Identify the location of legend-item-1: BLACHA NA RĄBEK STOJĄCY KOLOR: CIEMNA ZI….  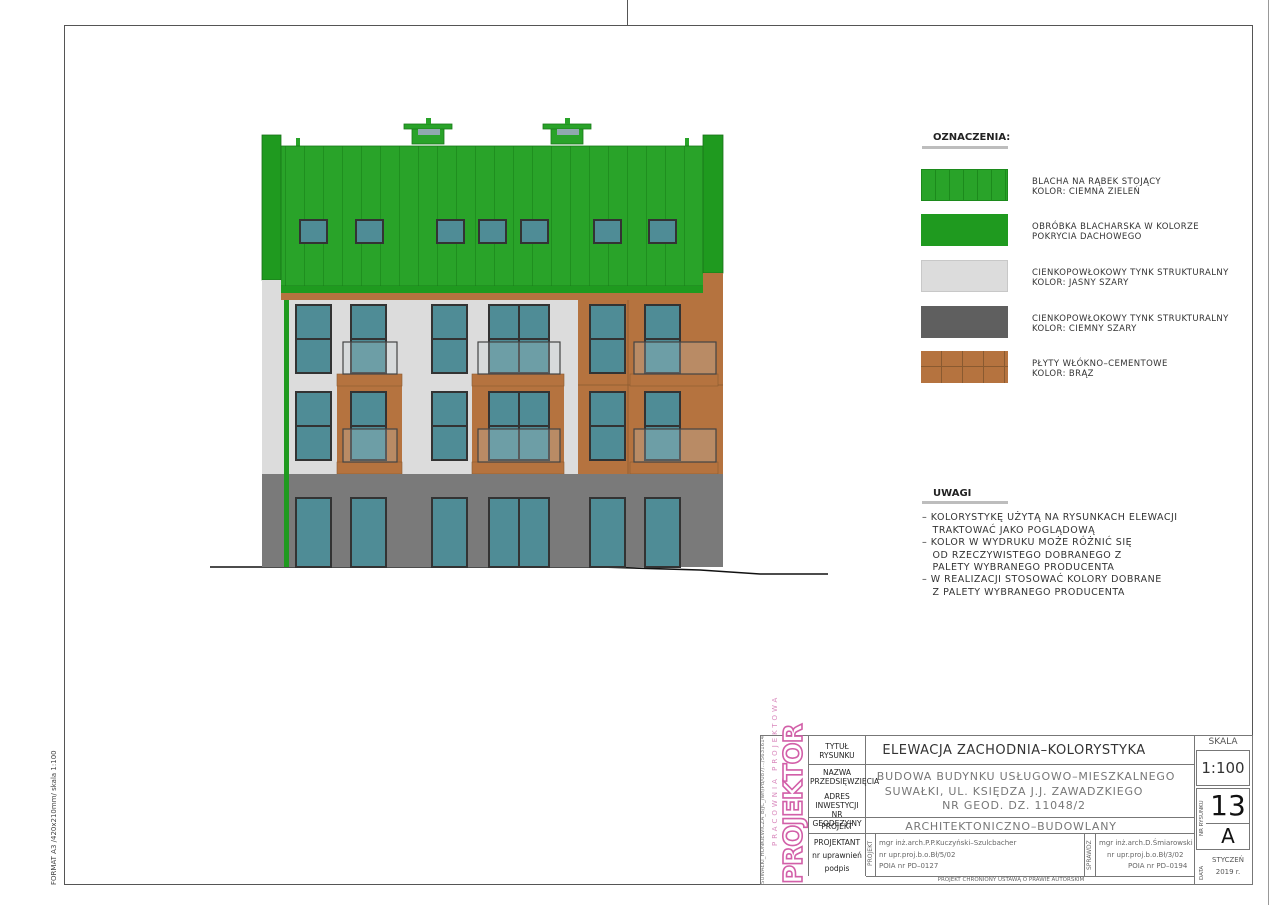
(1096, 187).